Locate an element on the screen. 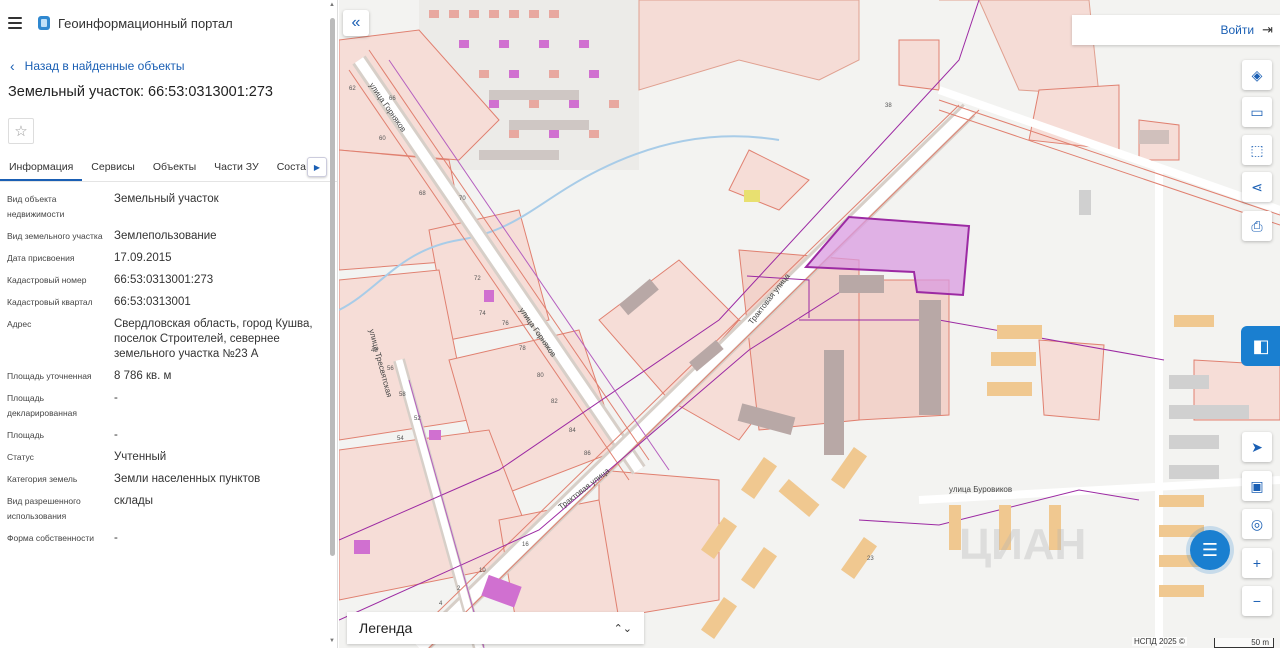  house-number: 60 is located at coordinates (382, 139).